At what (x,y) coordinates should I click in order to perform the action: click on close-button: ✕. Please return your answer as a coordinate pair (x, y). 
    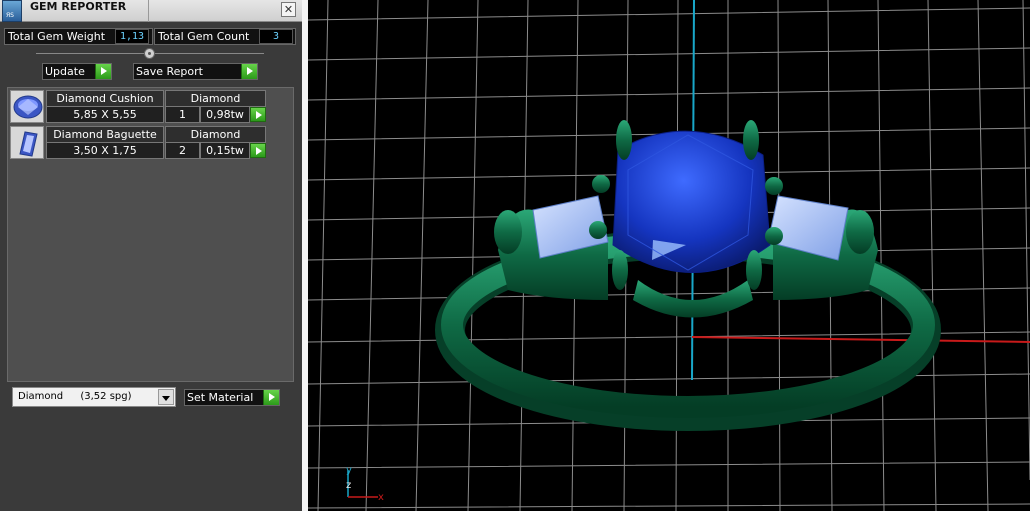
    Looking at the image, I should click on (288, 9).